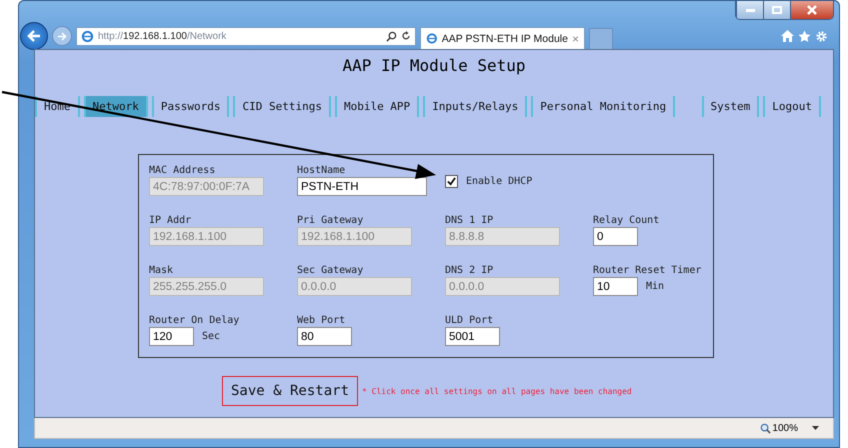 The width and height of the screenshot is (848, 448). Describe the element at coordinates (170, 220) in the screenshot. I see `field-label: IP Addr` at that location.